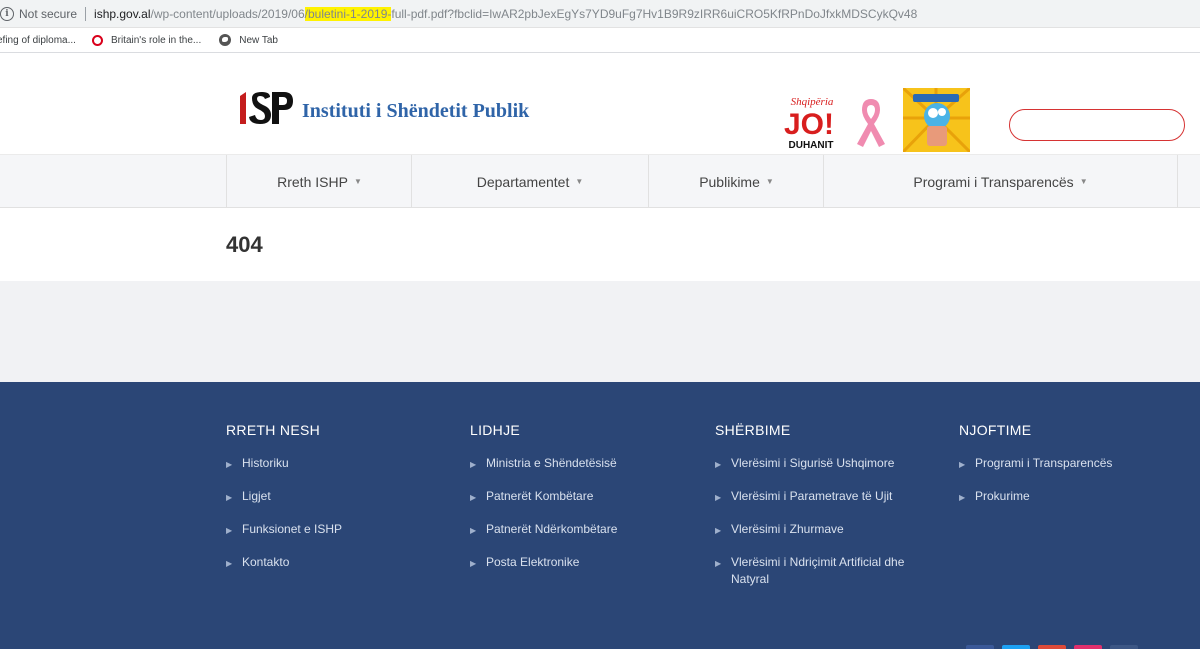 This screenshot has height=649, width=1200. What do you see at coordinates (256, 497) in the screenshot?
I see `footer-link-label: Ligjet` at bounding box center [256, 497].